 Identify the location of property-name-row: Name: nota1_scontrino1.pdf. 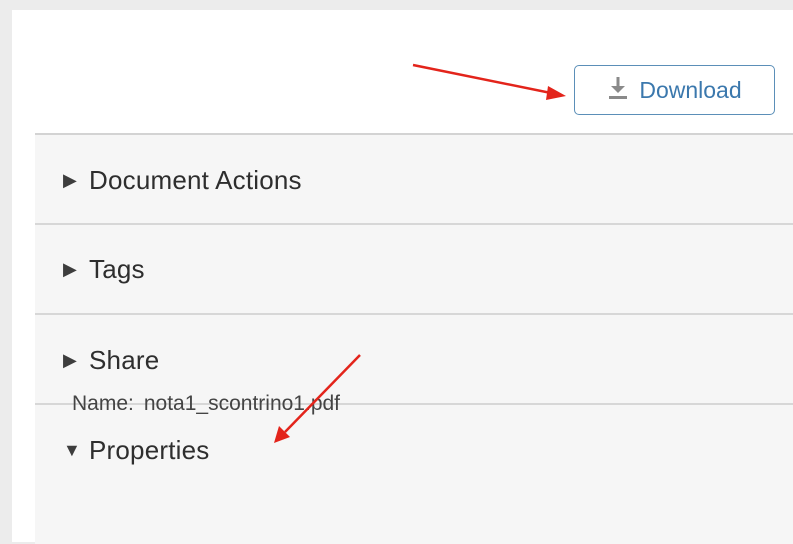
(206, 404).